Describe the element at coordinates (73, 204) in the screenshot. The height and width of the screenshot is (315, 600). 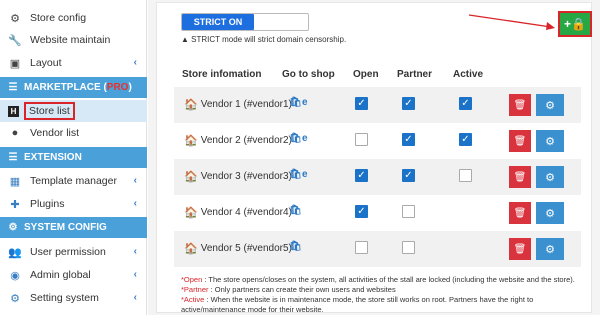
I see `sidebar-item-plugins: ✚ Plugins ‹` at that location.